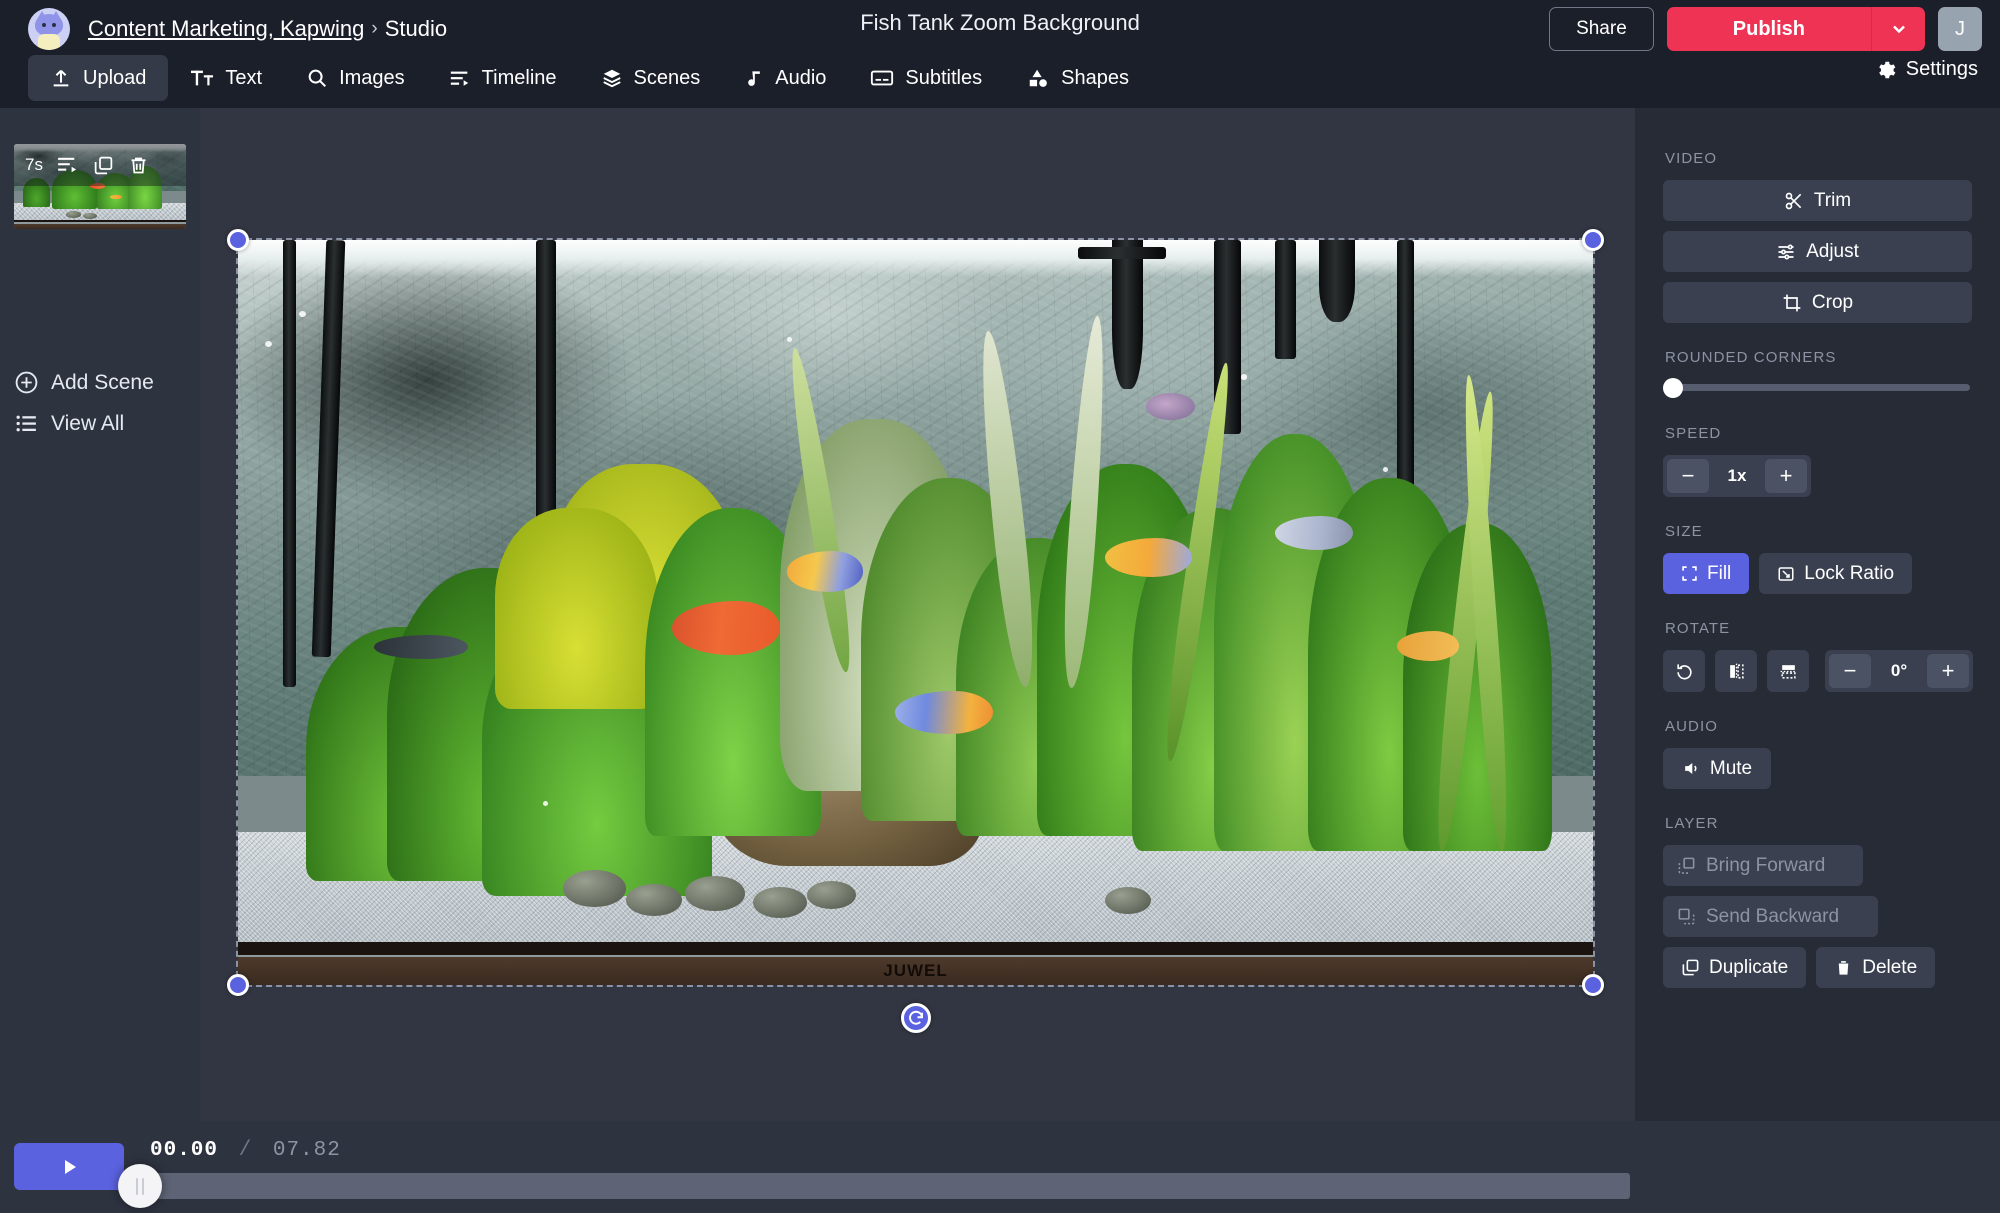  I want to click on trim-button: Trim, so click(1817, 200).